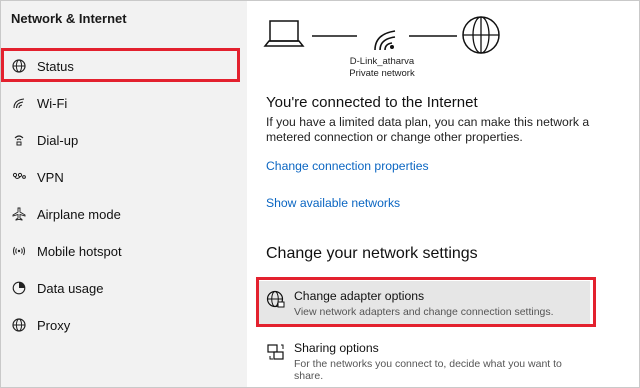 This screenshot has height=388, width=640. I want to click on airplane-icon, so click(19, 214).